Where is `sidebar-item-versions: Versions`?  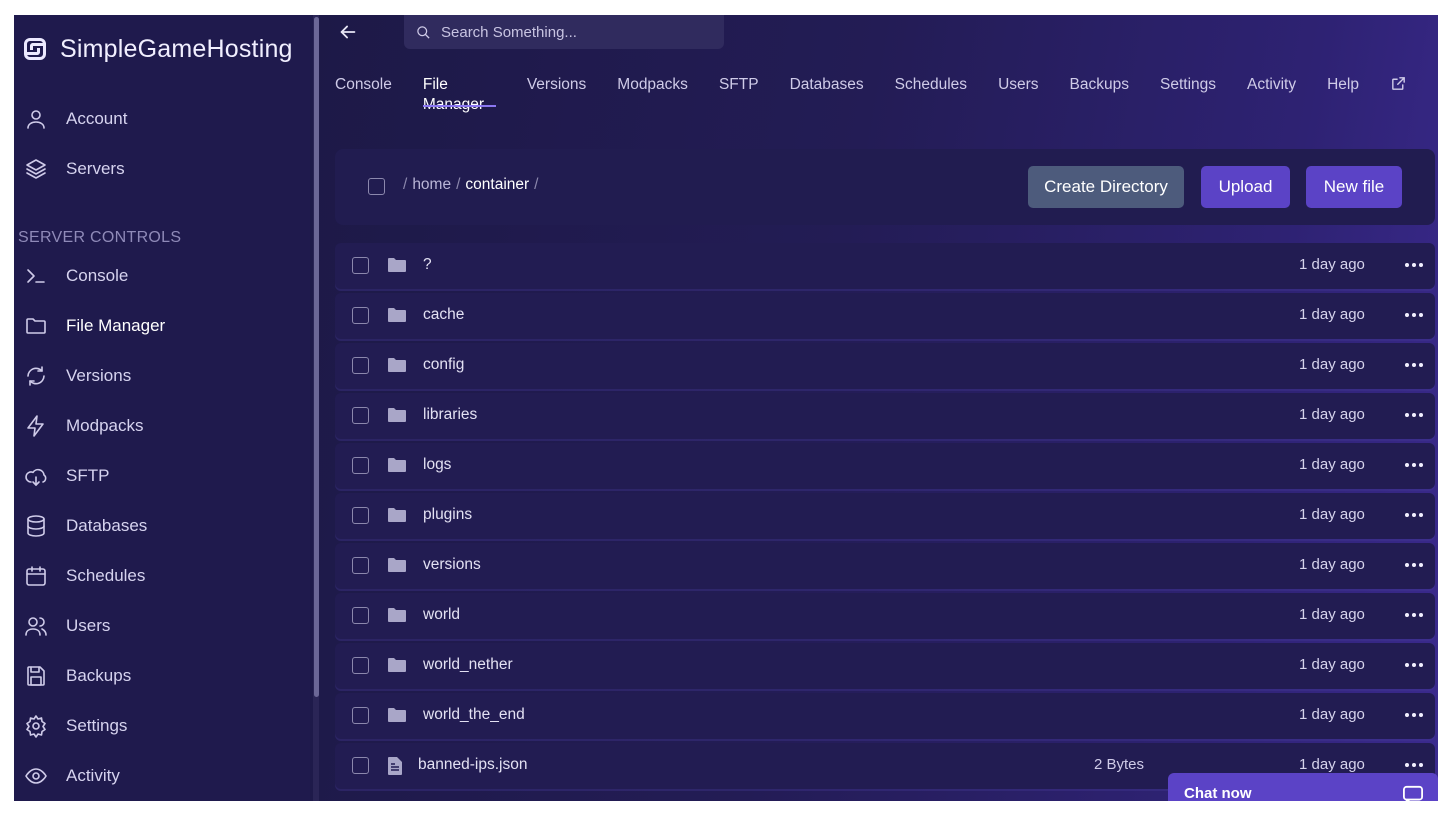
sidebar-item-versions: Versions is located at coordinates (159, 376).